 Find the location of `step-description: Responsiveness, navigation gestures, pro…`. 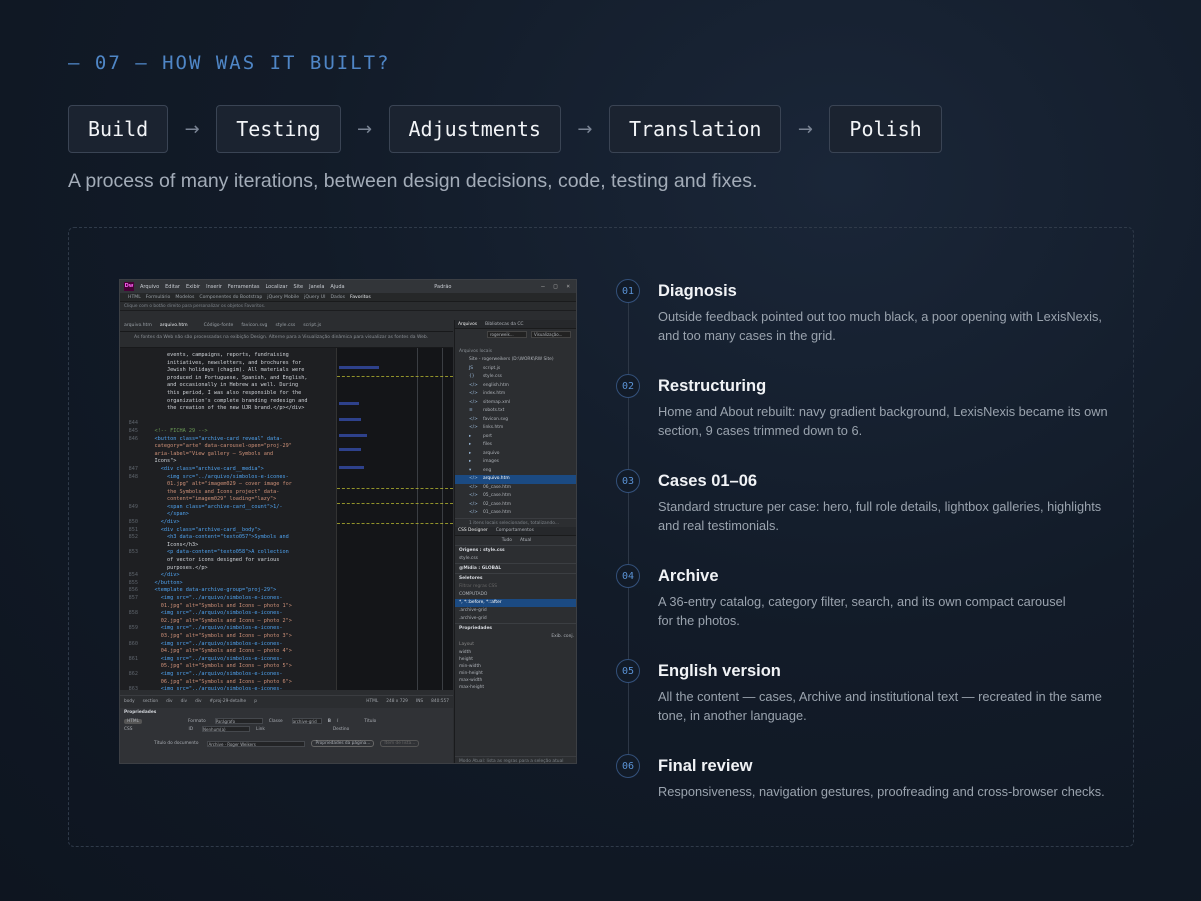

step-description: Responsiveness, navigation gestures, pro… is located at coordinates (881, 791).